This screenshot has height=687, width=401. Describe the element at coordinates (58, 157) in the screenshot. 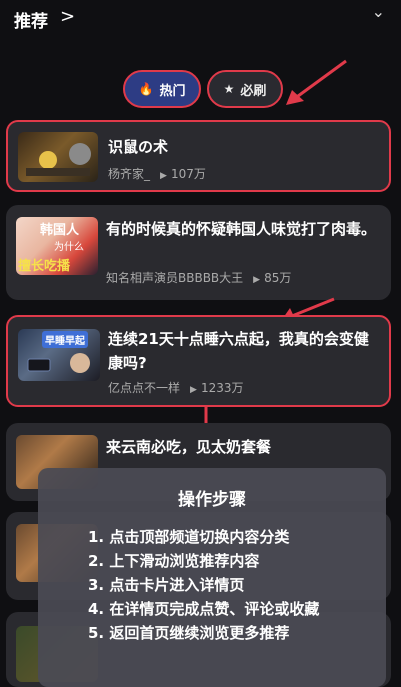

I see `video-thumbnail` at that location.